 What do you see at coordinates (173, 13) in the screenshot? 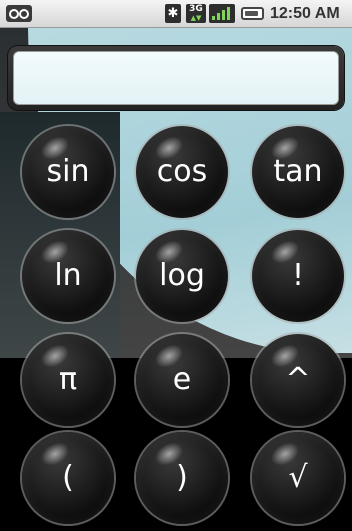
I see `bluetooth-icon: ✱` at bounding box center [173, 13].